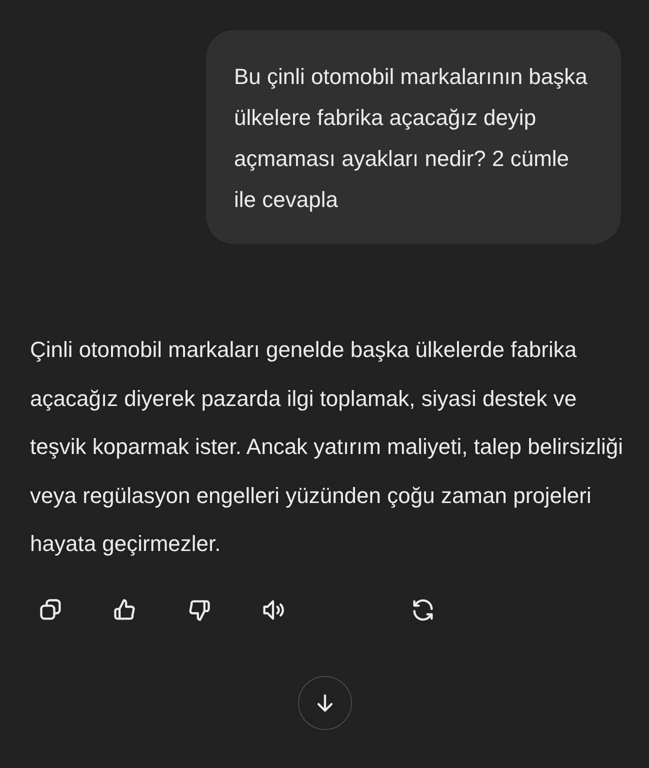  Describe the element at coordinates (325, 703) in the screenshot. I see `scroll-down-button` at that location.